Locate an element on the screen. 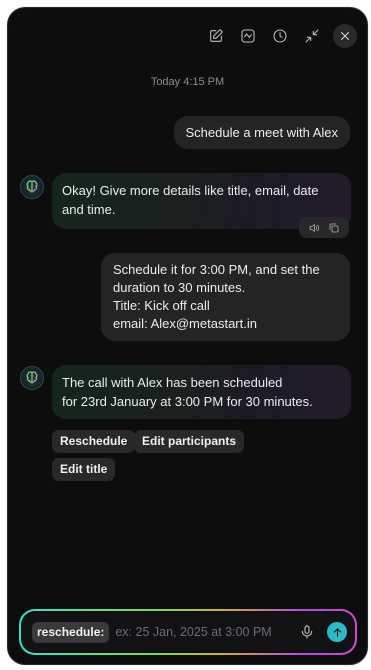 This screenshot has height=670, width=371. minimize-icon is located at coordinates (312, 36).